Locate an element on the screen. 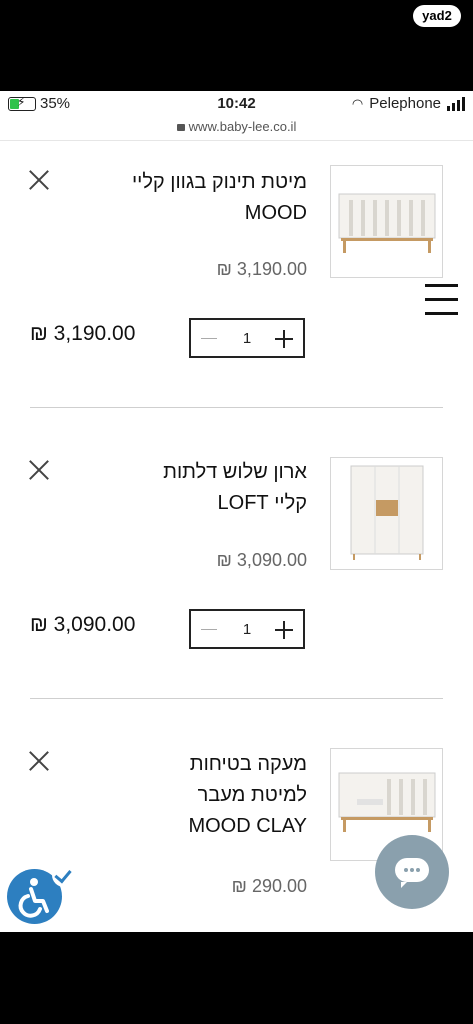  top-bar: yad2 is located at coordinates (236, 45).